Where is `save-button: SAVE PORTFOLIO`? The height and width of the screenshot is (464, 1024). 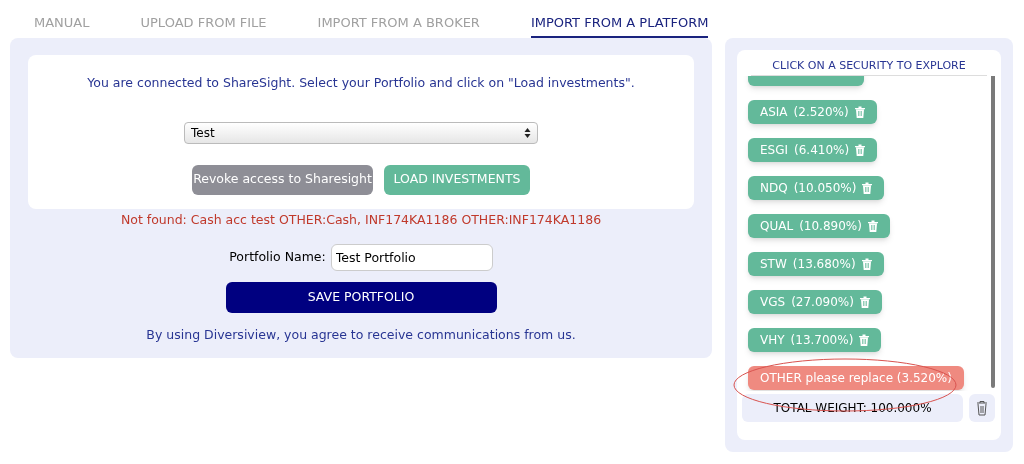 save-button: SAVE PORTFOLIO is located at coordinates (361, 297).